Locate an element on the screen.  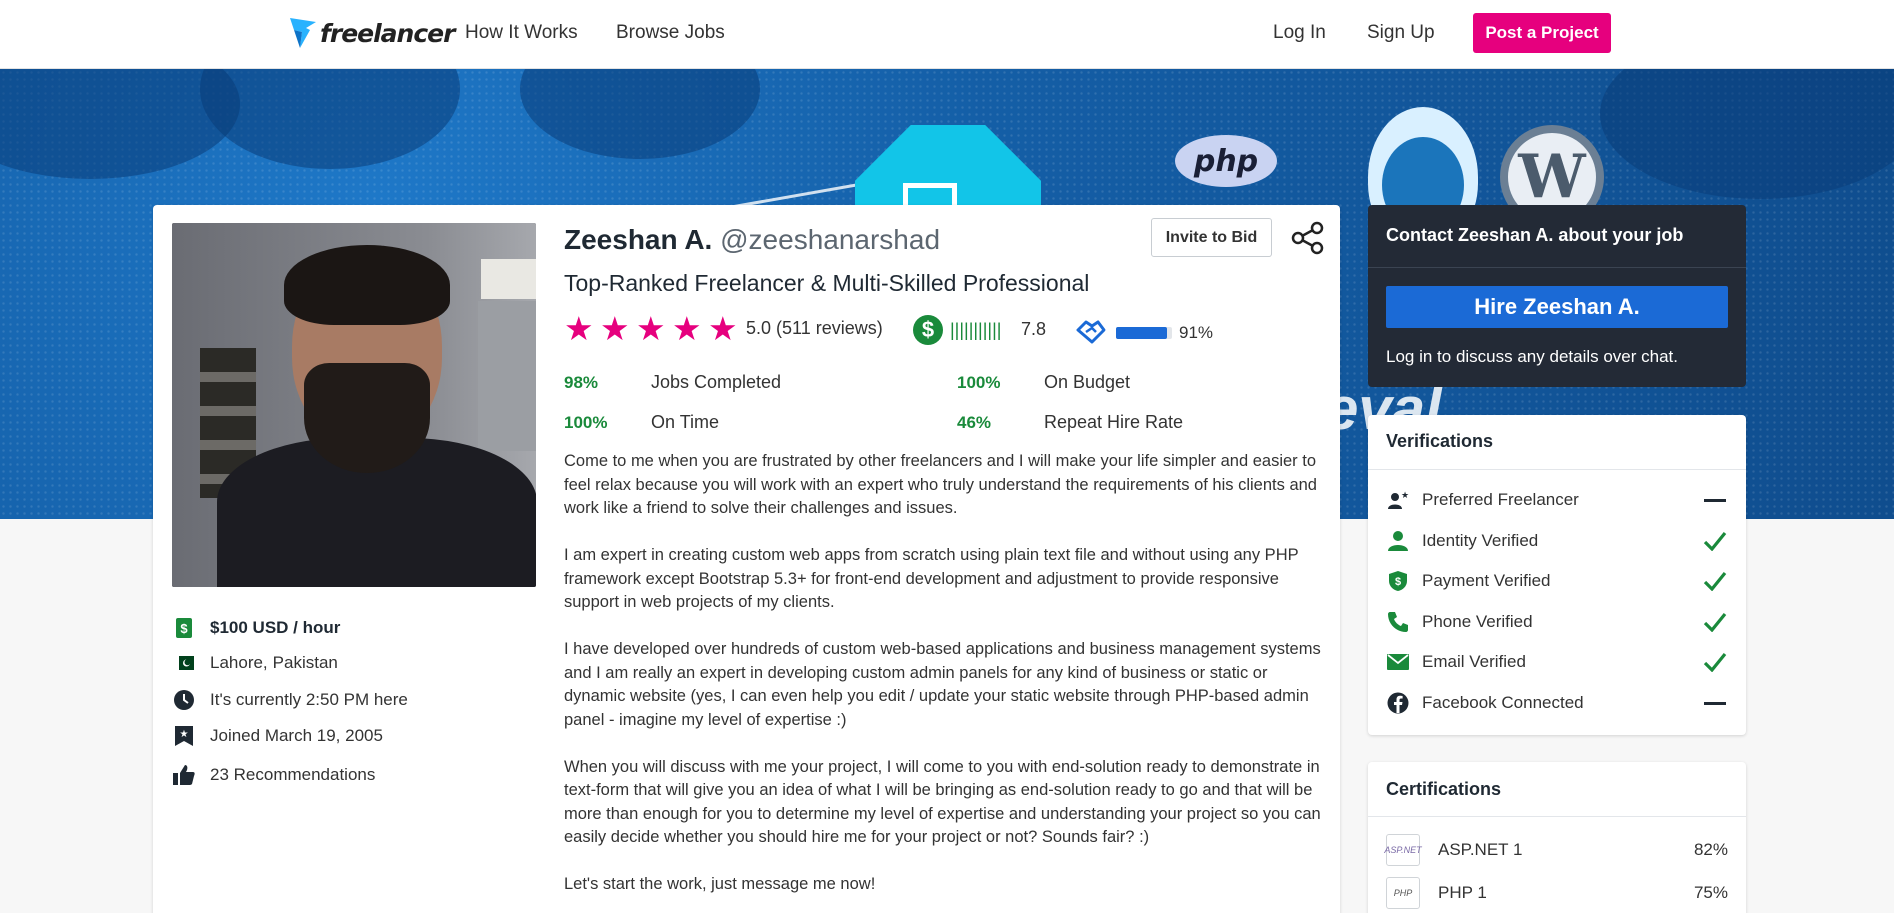
certifications-title: Certifications is located at coordinates (1444, 789).